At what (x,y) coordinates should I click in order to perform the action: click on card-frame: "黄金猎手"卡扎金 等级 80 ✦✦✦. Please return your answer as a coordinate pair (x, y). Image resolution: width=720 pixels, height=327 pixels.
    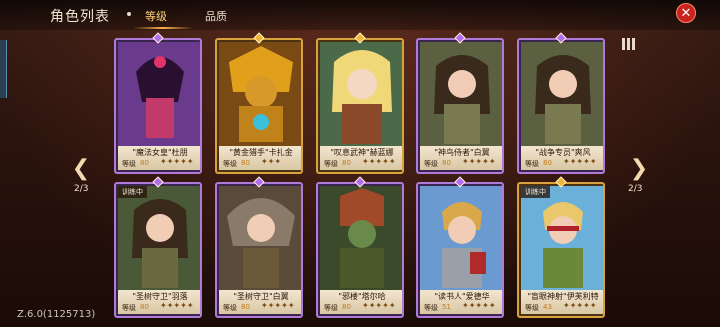
    Looking at the image, I should click on (259, 106).